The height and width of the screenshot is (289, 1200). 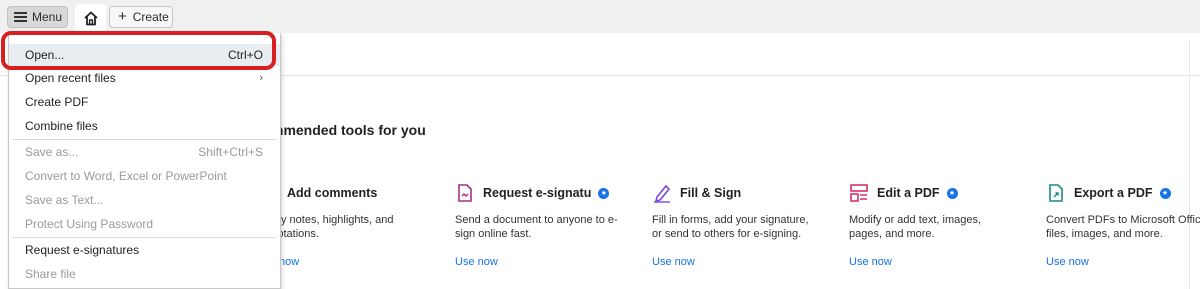 I want to click on menu-item-open-recent-files: Open recent files ›, so click(x=144, y=78).